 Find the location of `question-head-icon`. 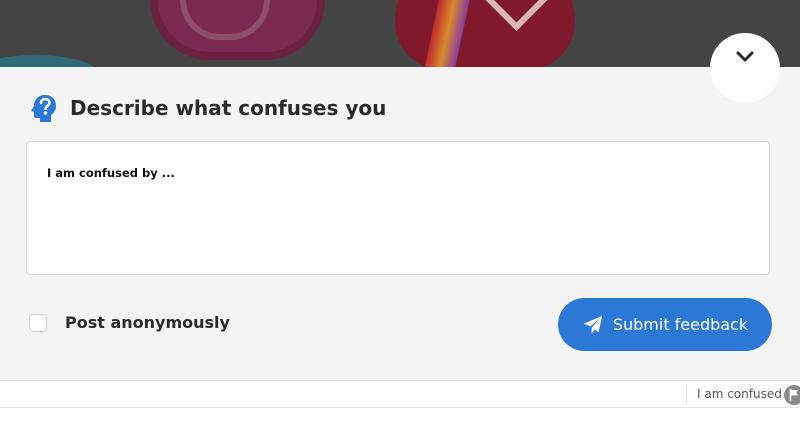

question-head-icon is located at coordinates (43, 108).